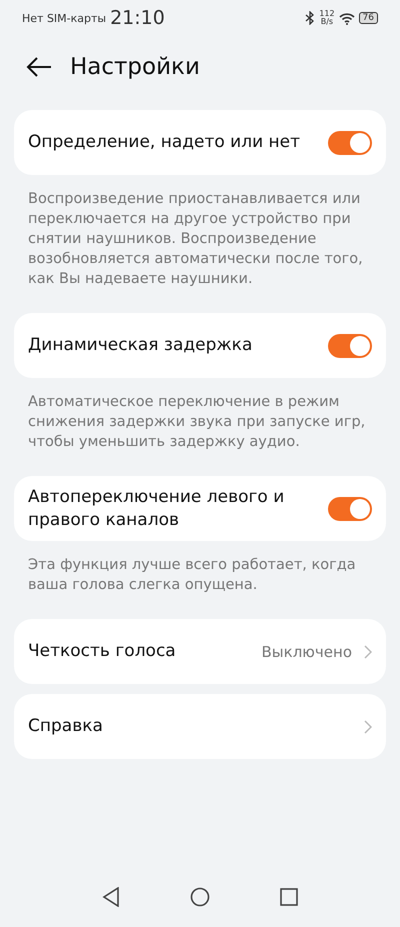  What do you see at coordinates (165, 142) in the screenshot?
I see `setting-label: Определение, надето или нет` at bounding box center [165, 142].